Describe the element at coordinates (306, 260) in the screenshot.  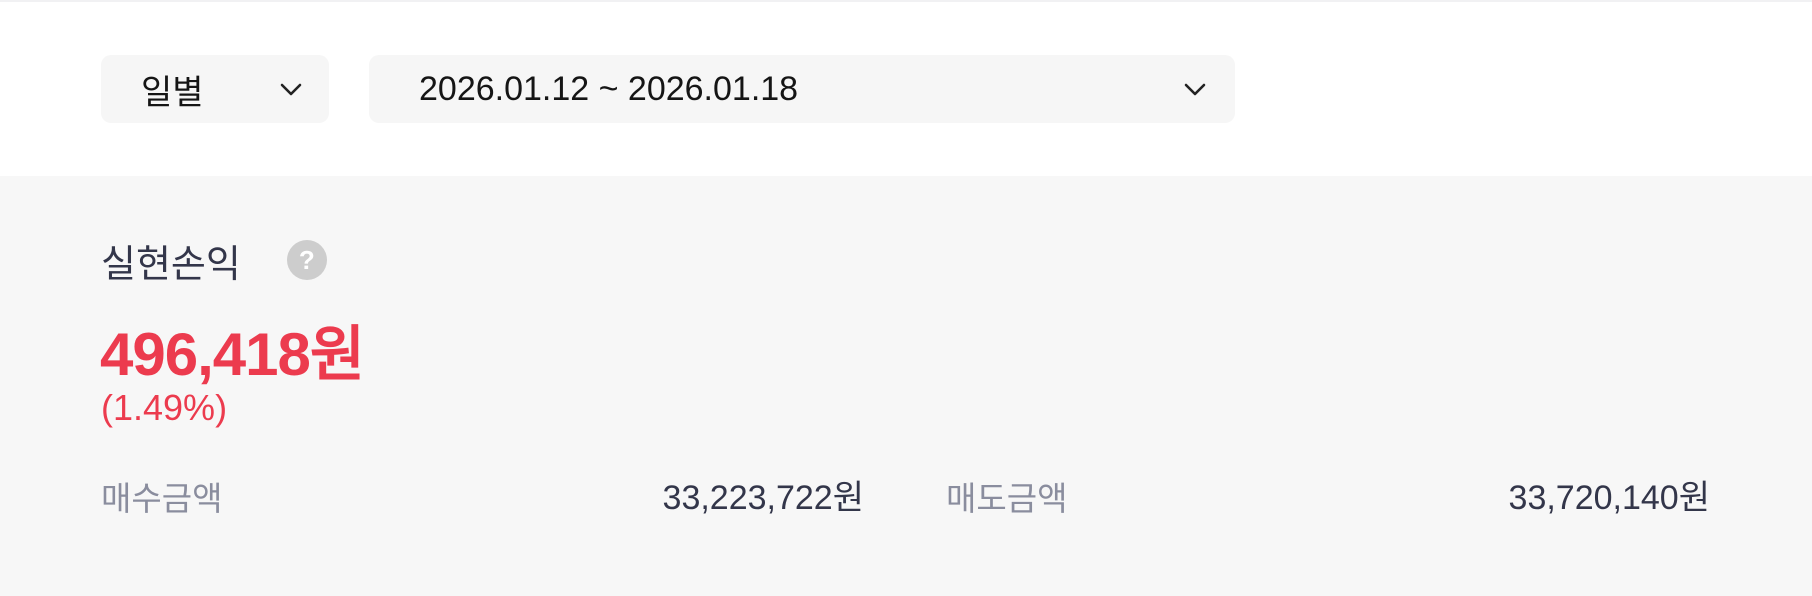
I see `question-mark-icon: ?` at that location.